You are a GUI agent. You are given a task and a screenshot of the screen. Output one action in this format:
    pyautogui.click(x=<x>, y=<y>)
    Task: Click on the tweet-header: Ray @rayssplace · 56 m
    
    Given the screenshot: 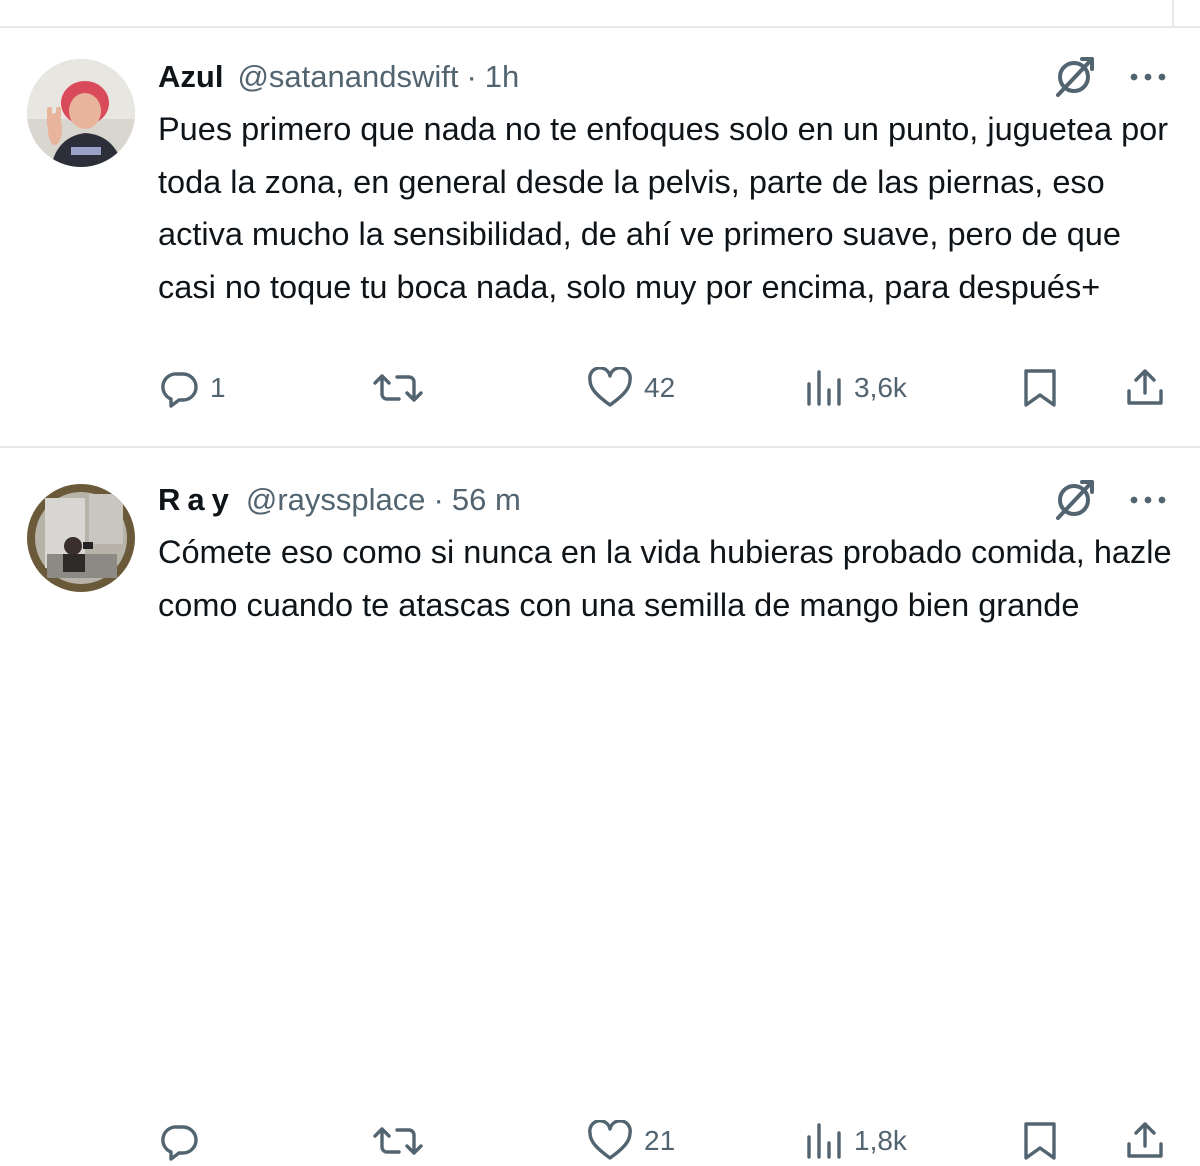 What is the action you would take?
    pyautogui.click(x=339, y=500)
    